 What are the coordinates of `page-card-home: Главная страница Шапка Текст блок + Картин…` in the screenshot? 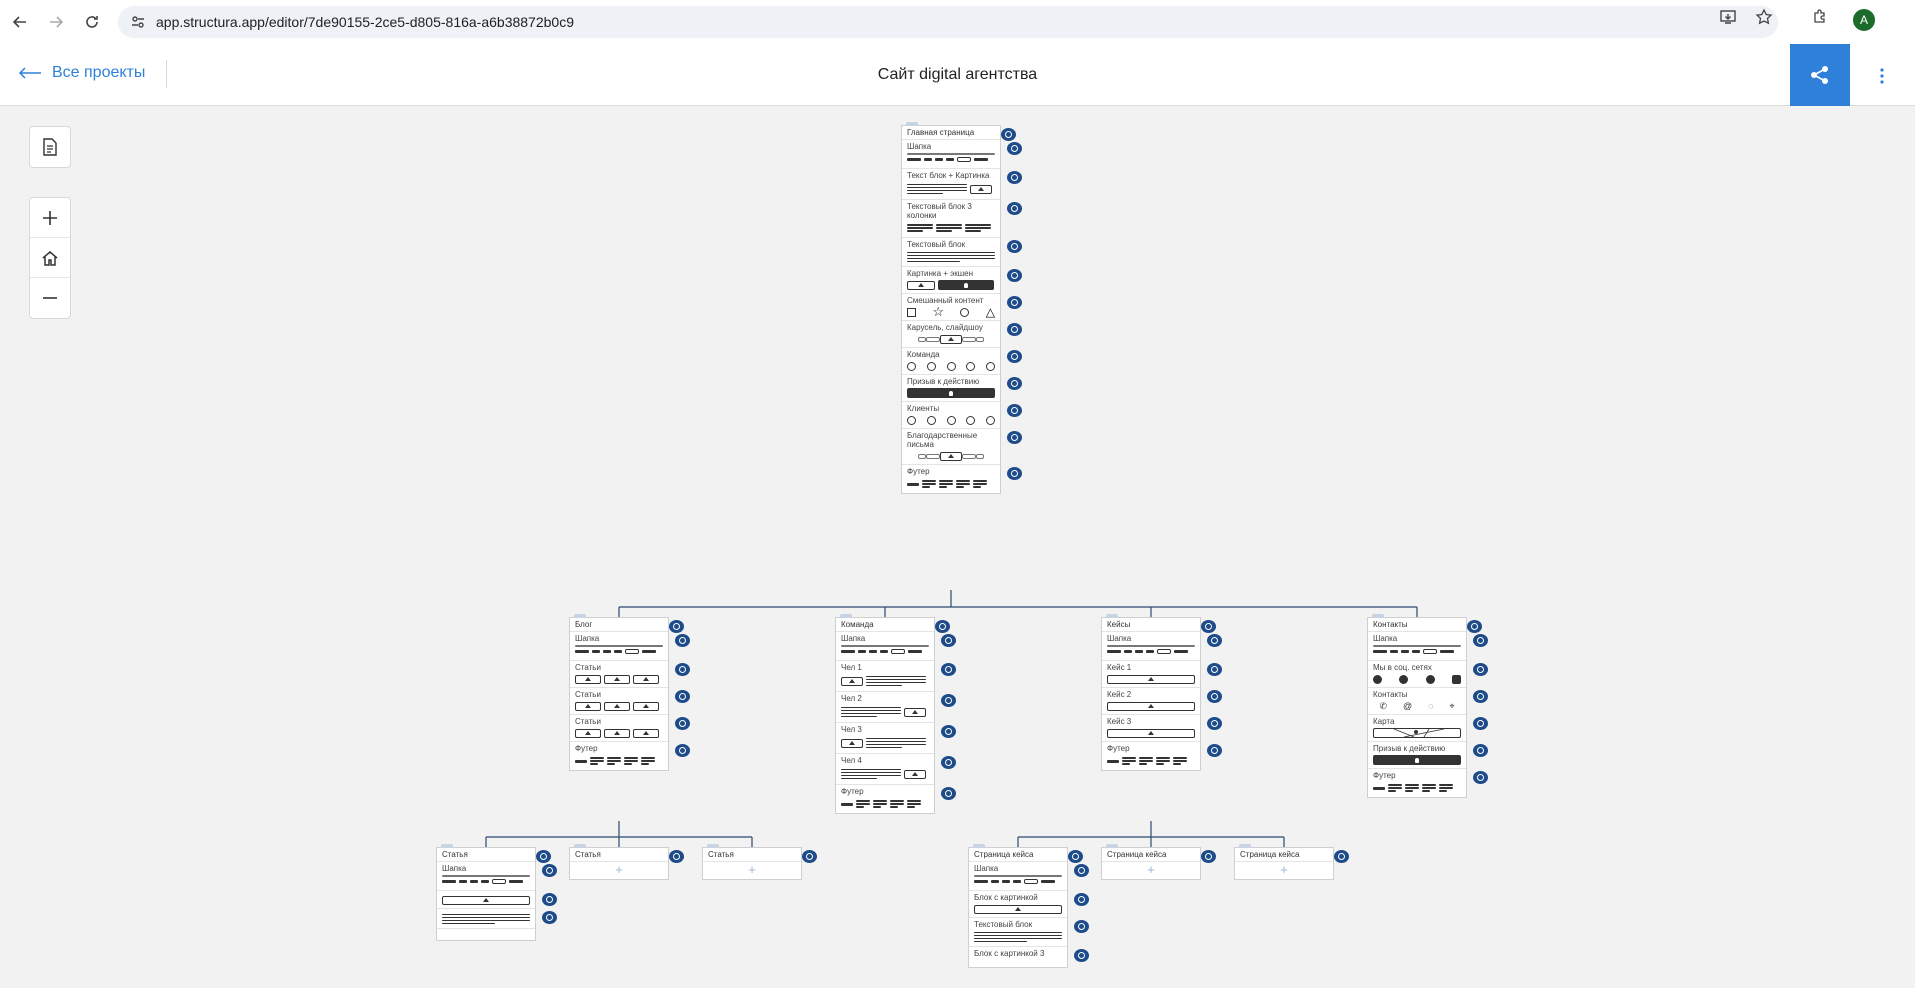 It's located at (961, 308).